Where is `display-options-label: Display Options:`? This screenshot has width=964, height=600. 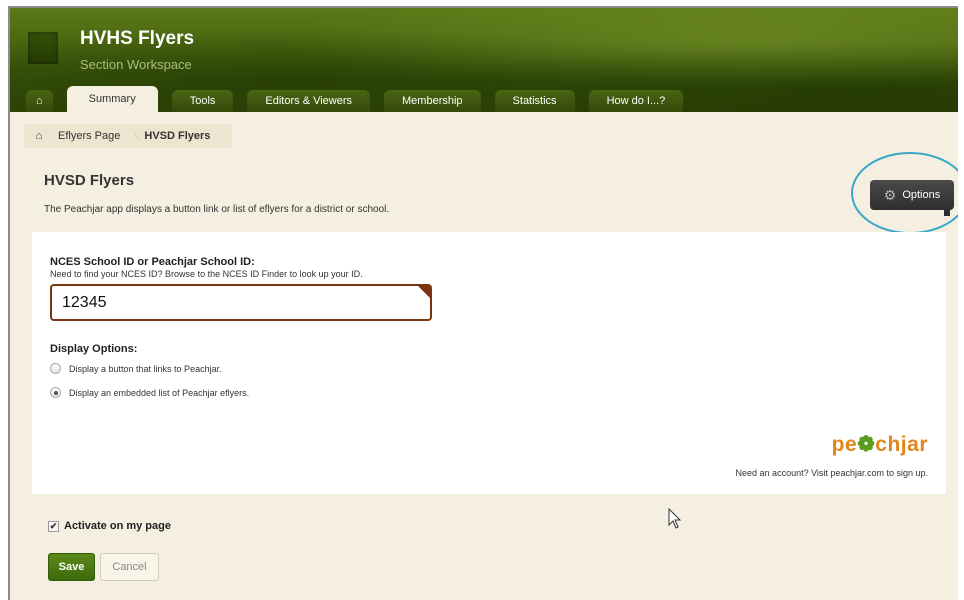 display-options-label: Display Options: is located at coordinates (94, 349).